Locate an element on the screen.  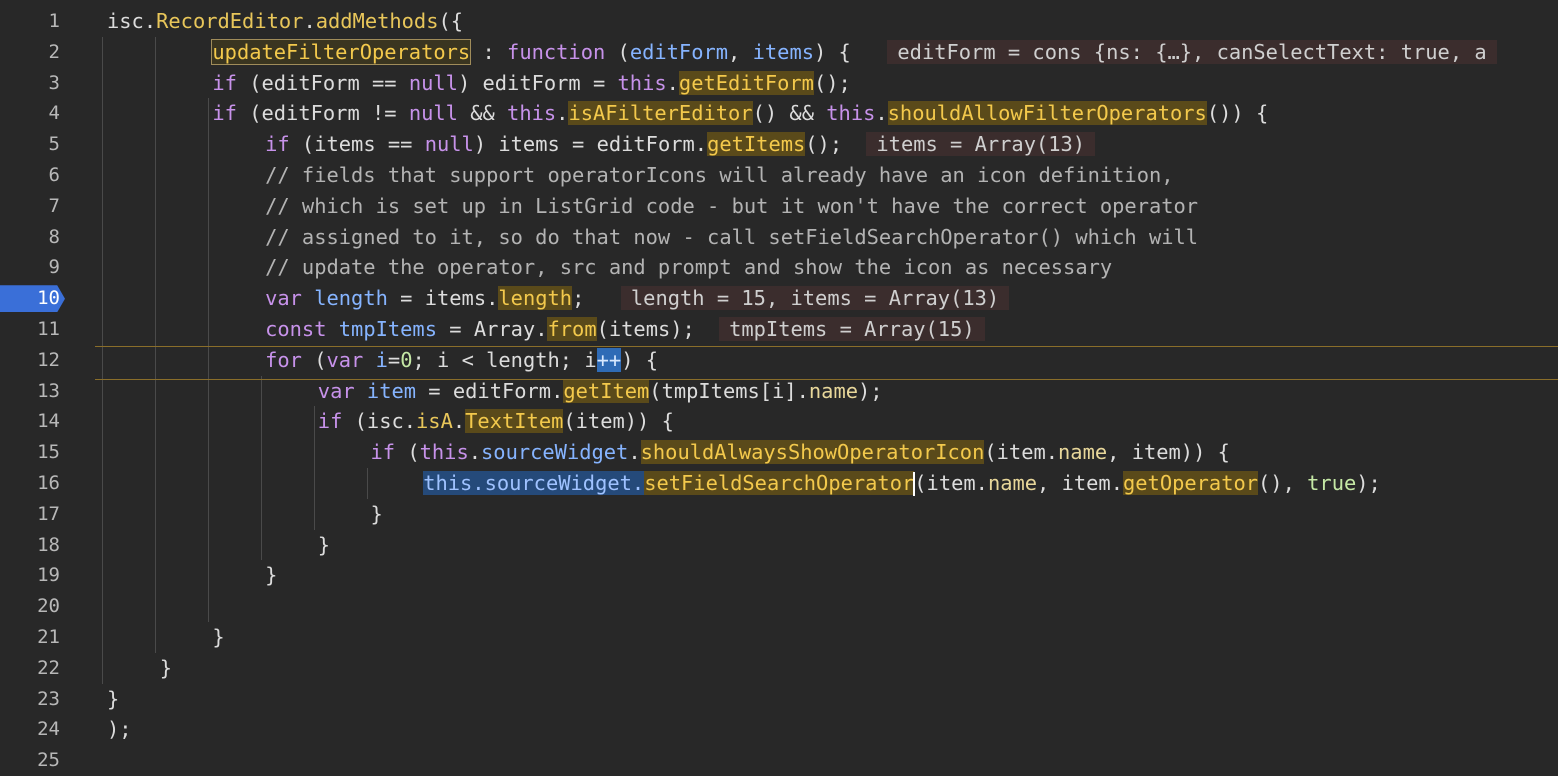
line-number: 16 is located at coordinates (32, 483).